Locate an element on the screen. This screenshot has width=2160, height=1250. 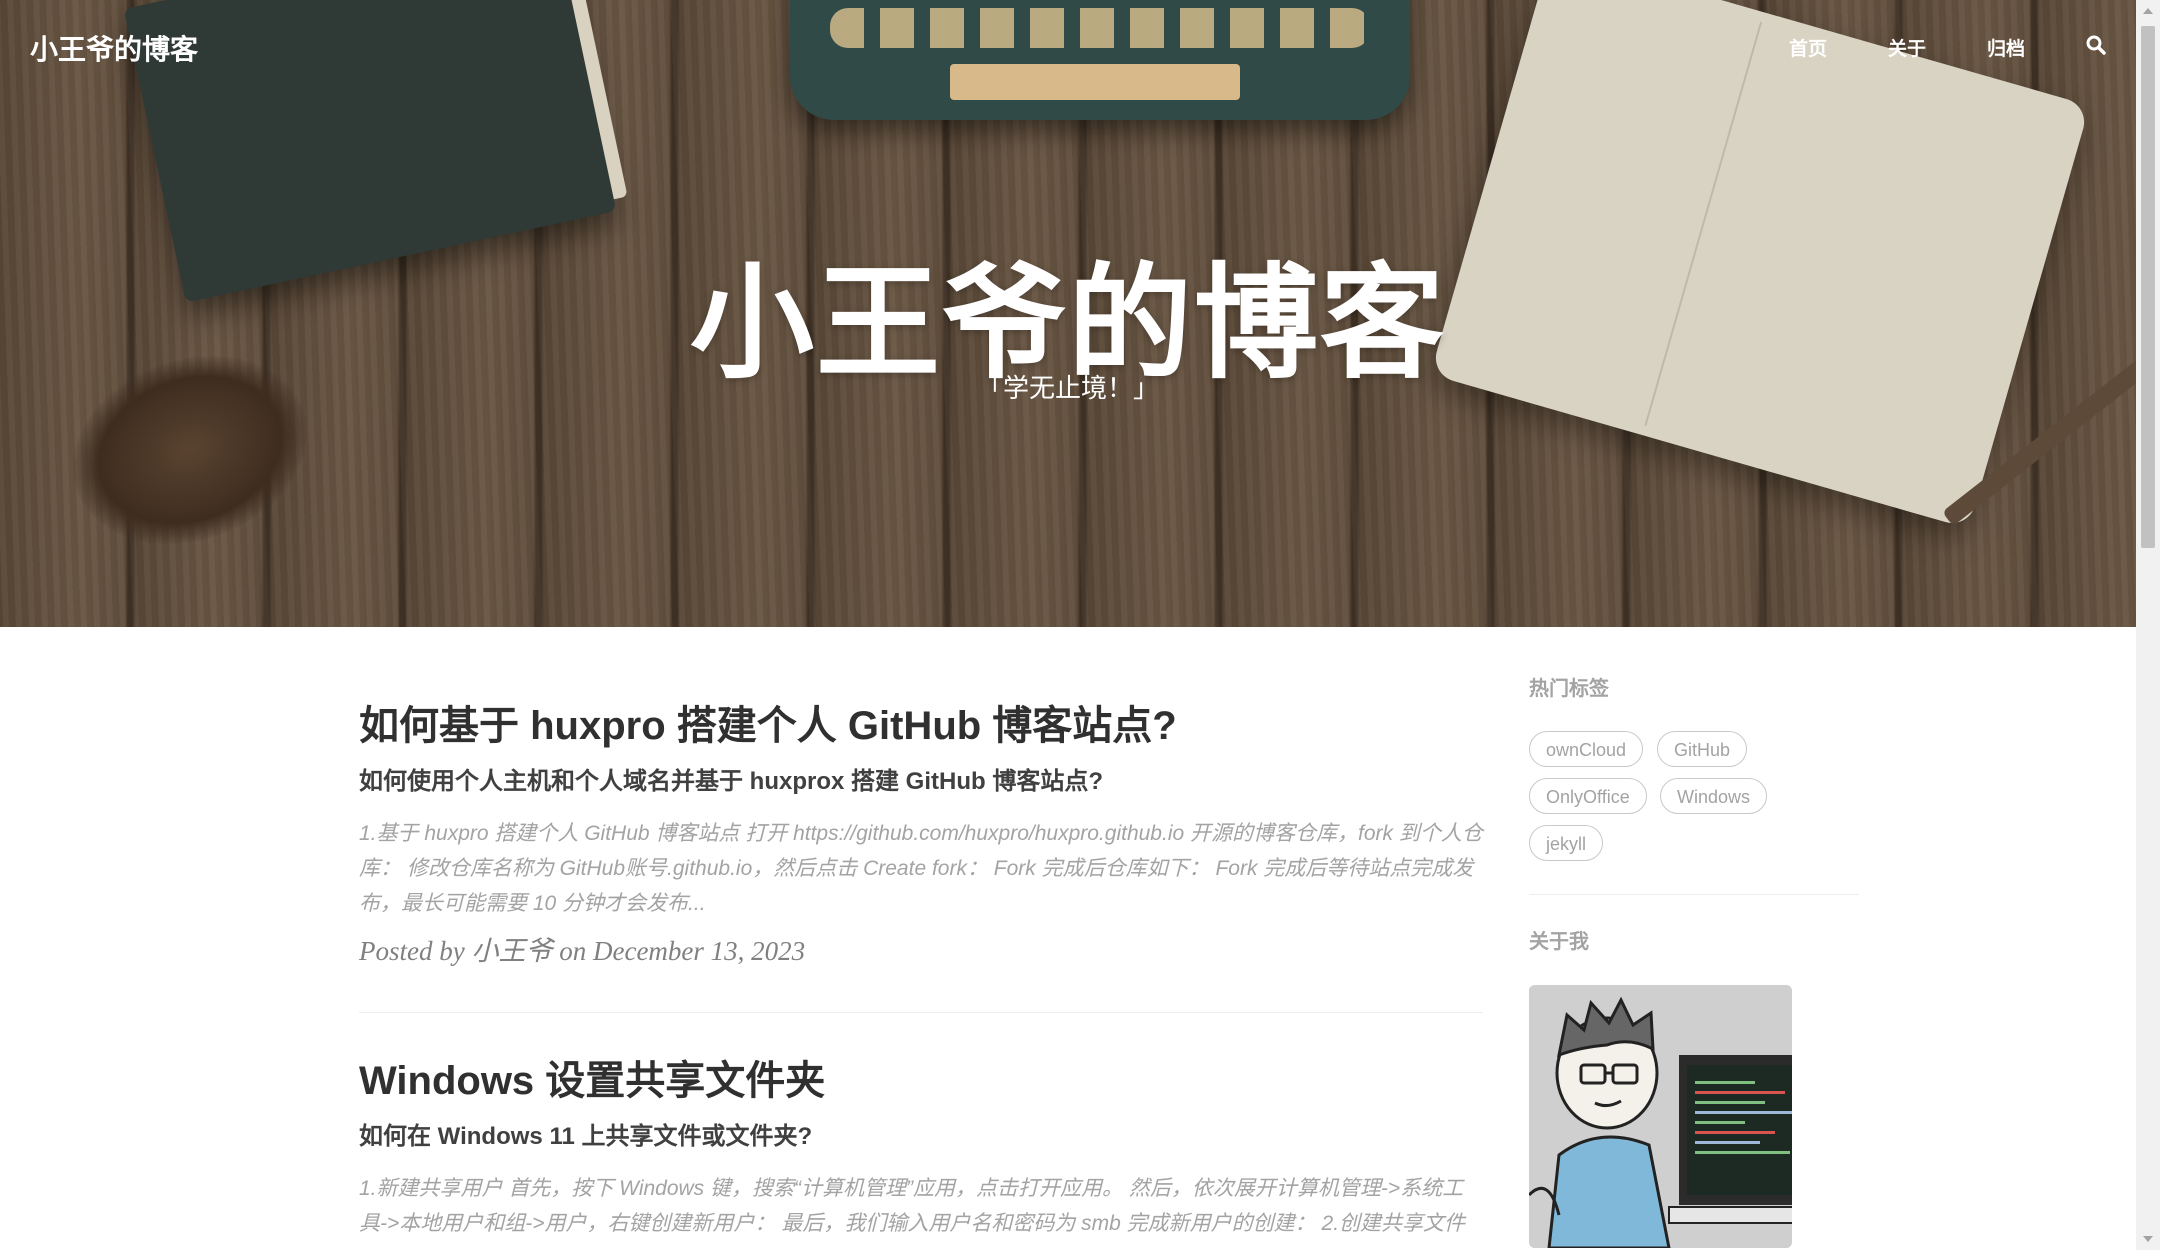
post-subtitle: 如何使用个人主机和个人域名并基于 huxprox 搭建 GitHub 博客站点? is located at coordinates (921, 782).